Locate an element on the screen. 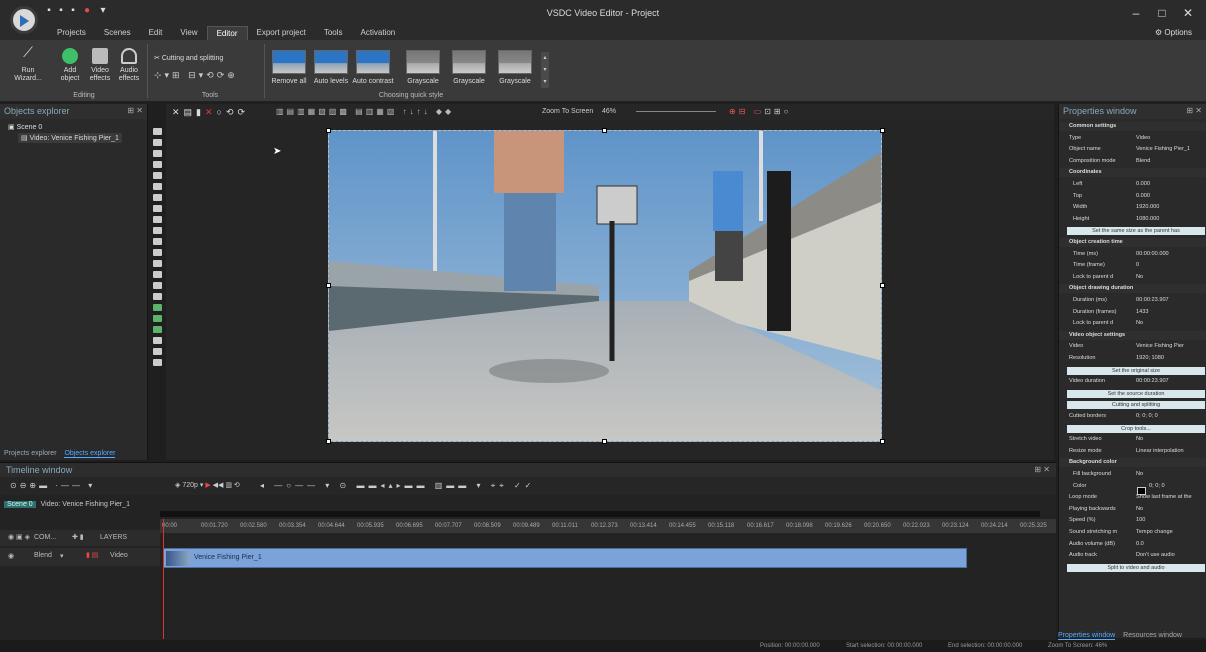  property-value: 00:00:23.907 is located at coordinates (1152, 381).